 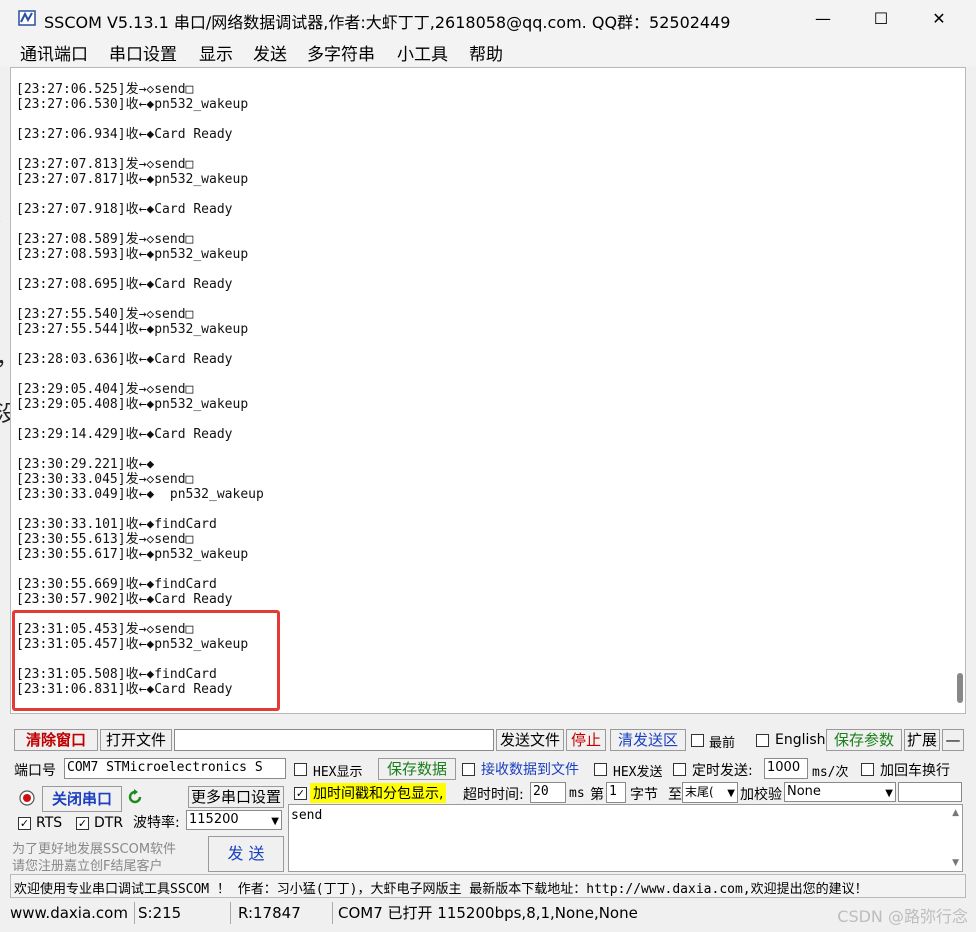 I want to click on scroll-up-icon: ▲, so click(x=955, y=813).